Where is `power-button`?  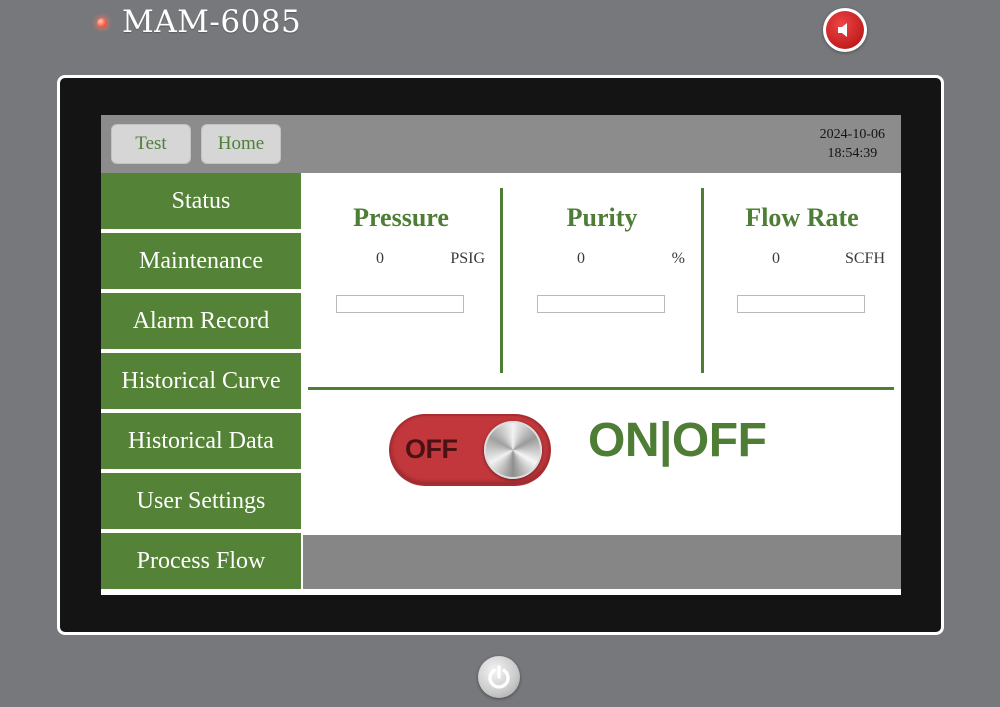 power-button is located at coordinates (499, 677).